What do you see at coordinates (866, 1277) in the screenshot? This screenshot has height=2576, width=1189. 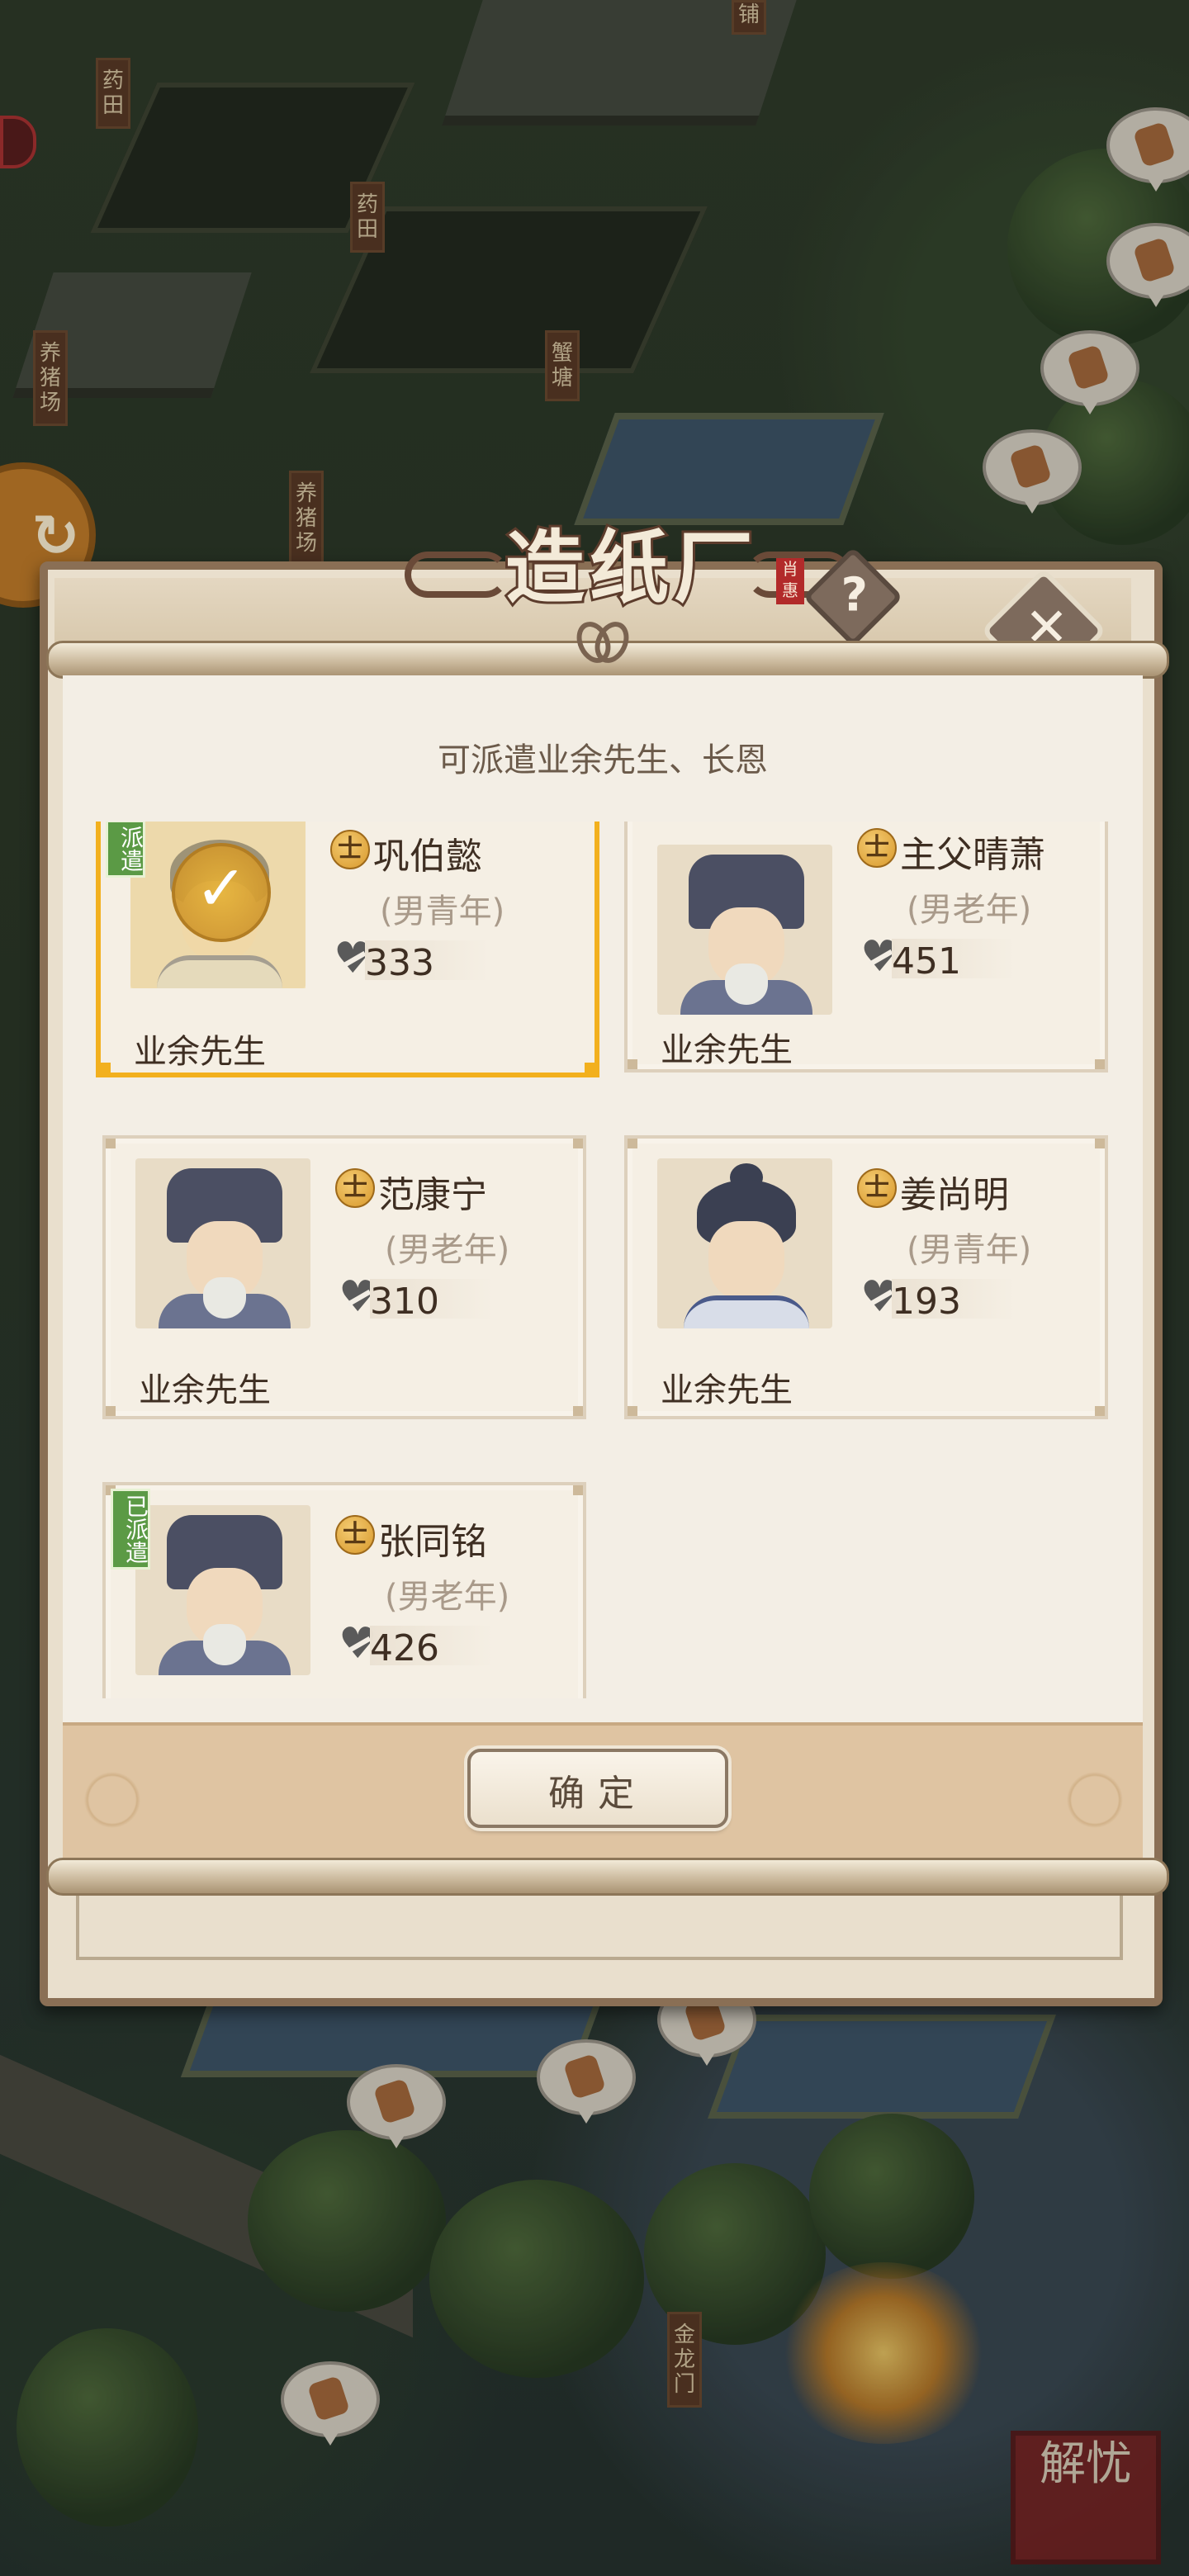 I see `scholar-card: 士 姜尚明 (男青年) 193 业余先生` at bounding box center [866, 1277].